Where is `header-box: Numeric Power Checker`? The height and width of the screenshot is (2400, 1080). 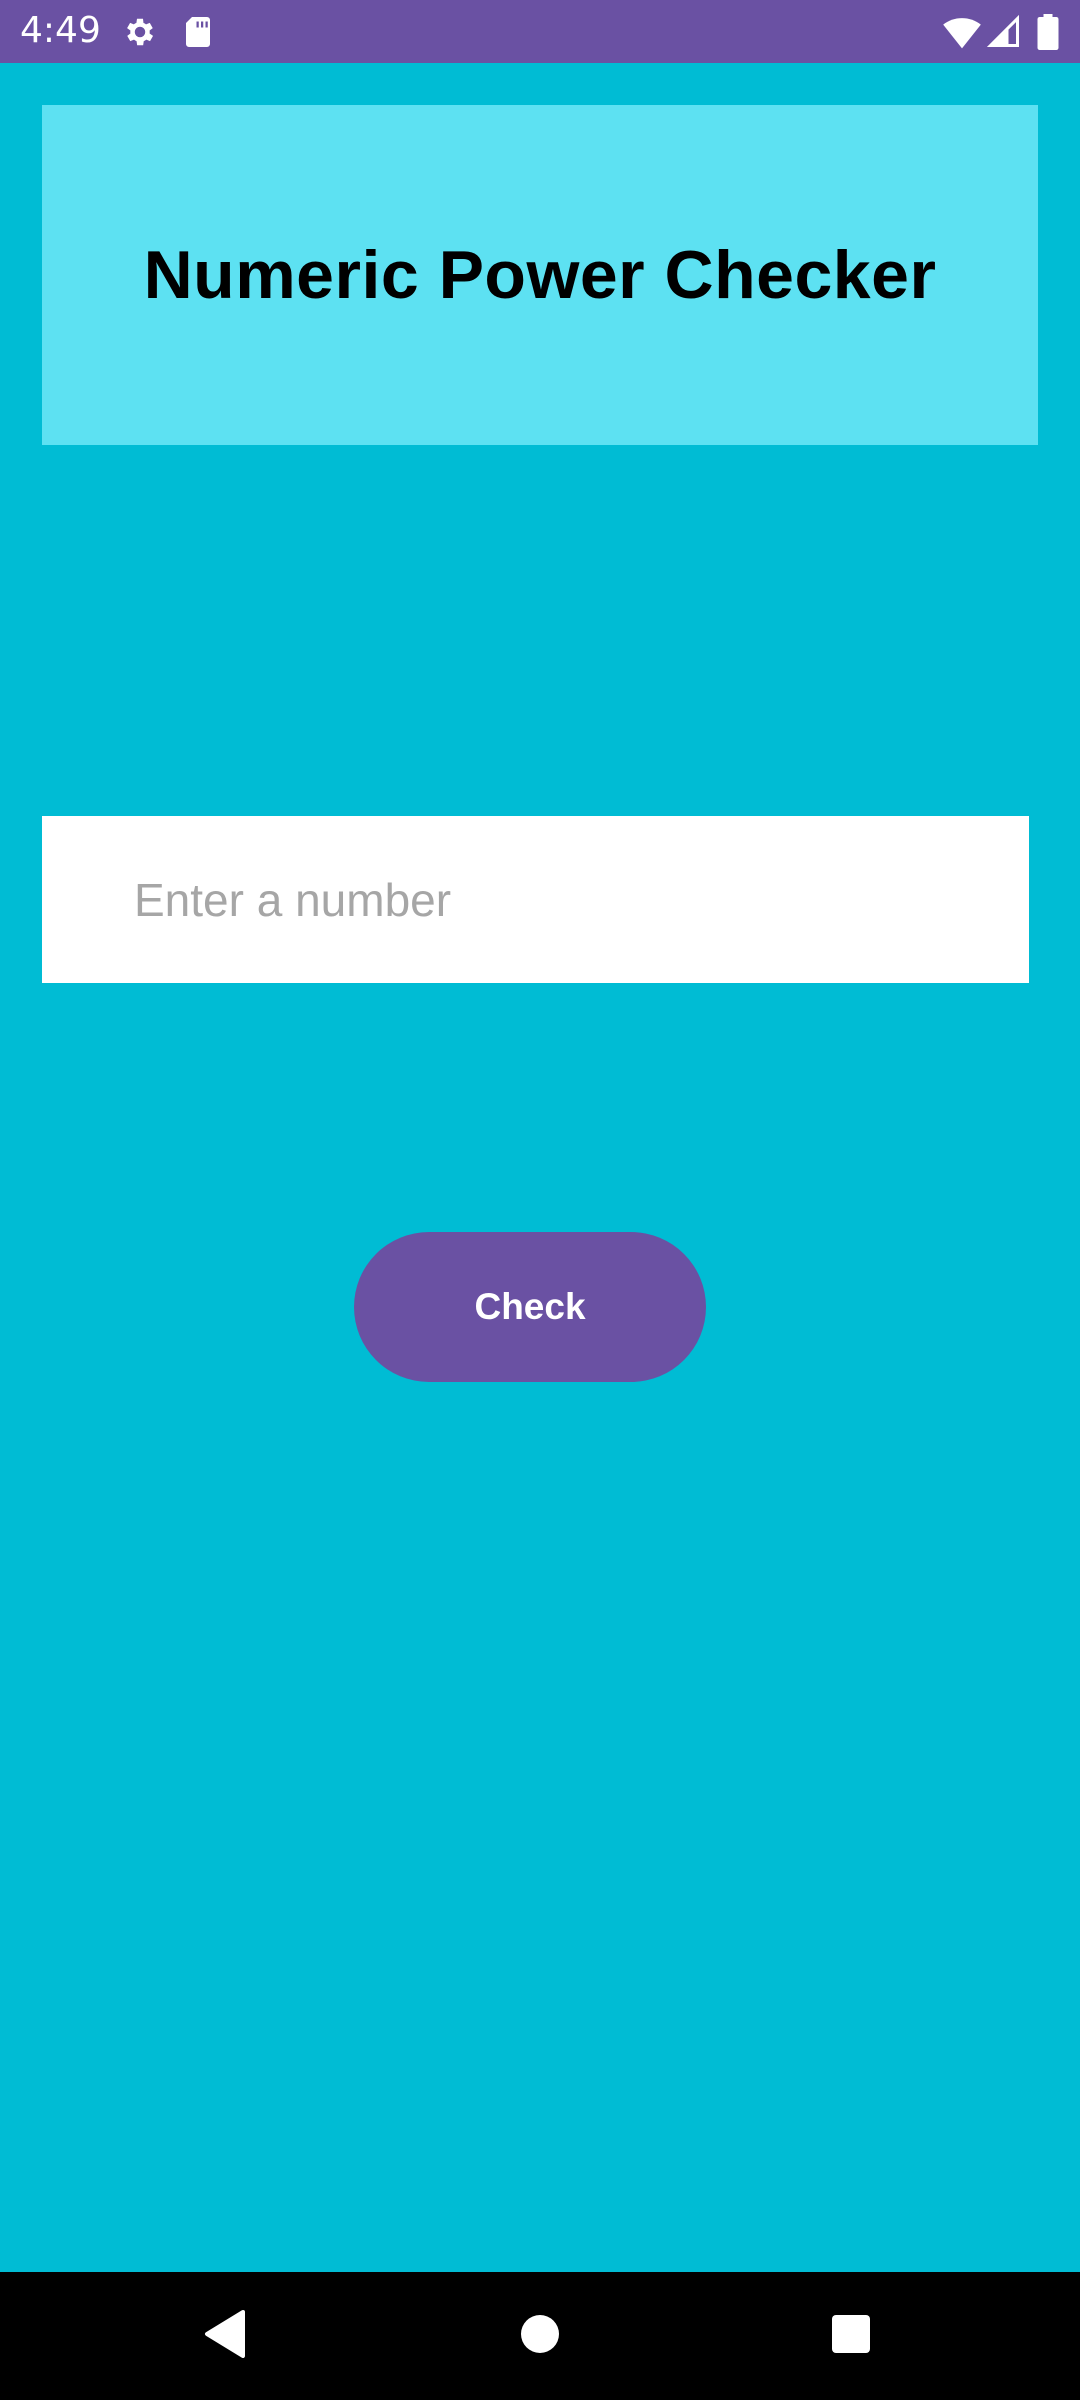 header-box: Numeric Power Checker is located at coordinates (540, 275).